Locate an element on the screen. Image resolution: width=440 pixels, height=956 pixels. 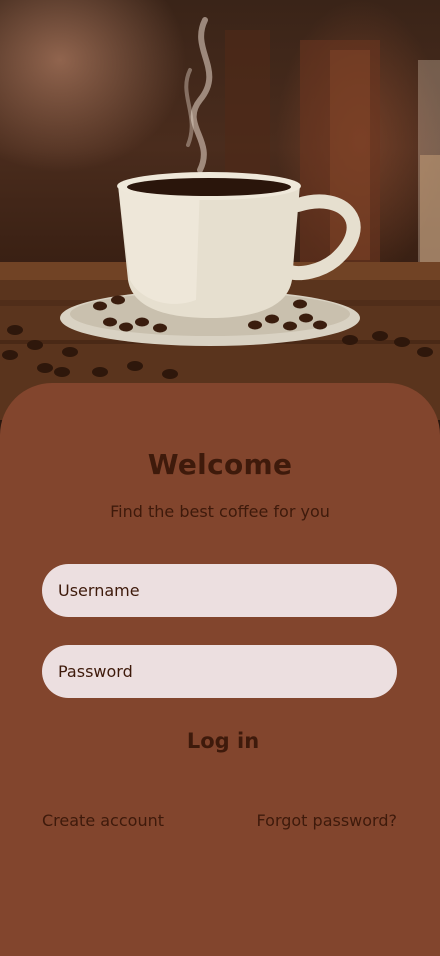
forgot-password-link: Forgot password? is located at coordinates (327, 820).